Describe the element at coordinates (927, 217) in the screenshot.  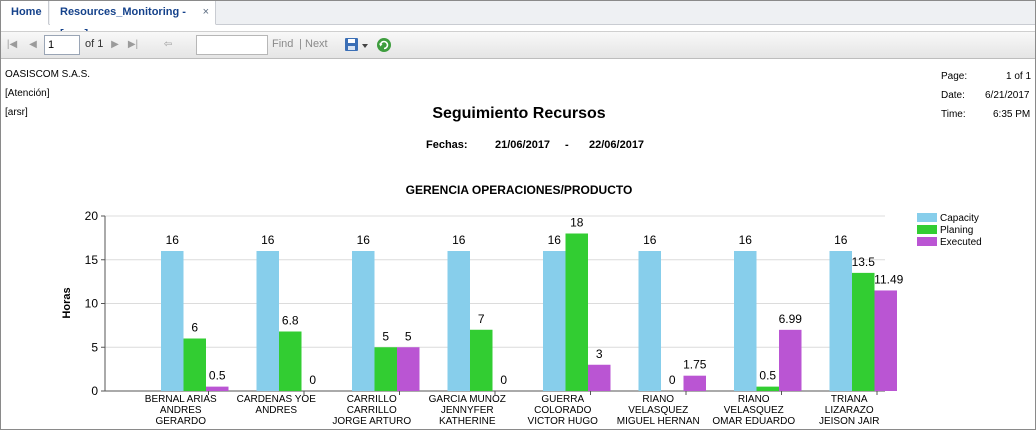
I see `legend-swatch-capacity` at that location.